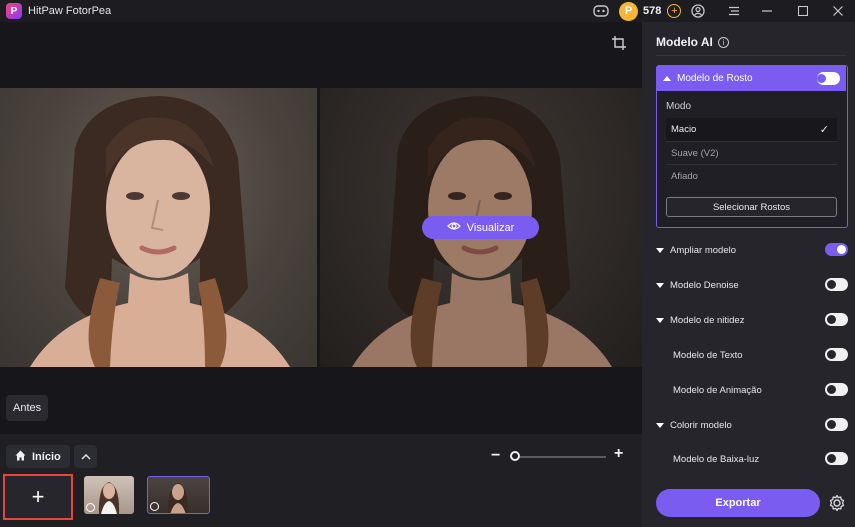  What do you see at coordinates (684, 42) in the screenshot?
I see `panel-title-text: Modelo AI` at bounding box center [684, 42].